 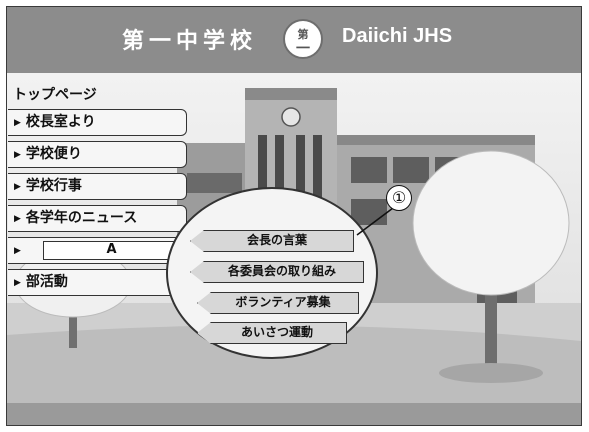 What do you see at coordinates (97, 282) in the screenshot?
I see `nav-item-clubs: ▶ 部活動` at bounding box center [97, 282].